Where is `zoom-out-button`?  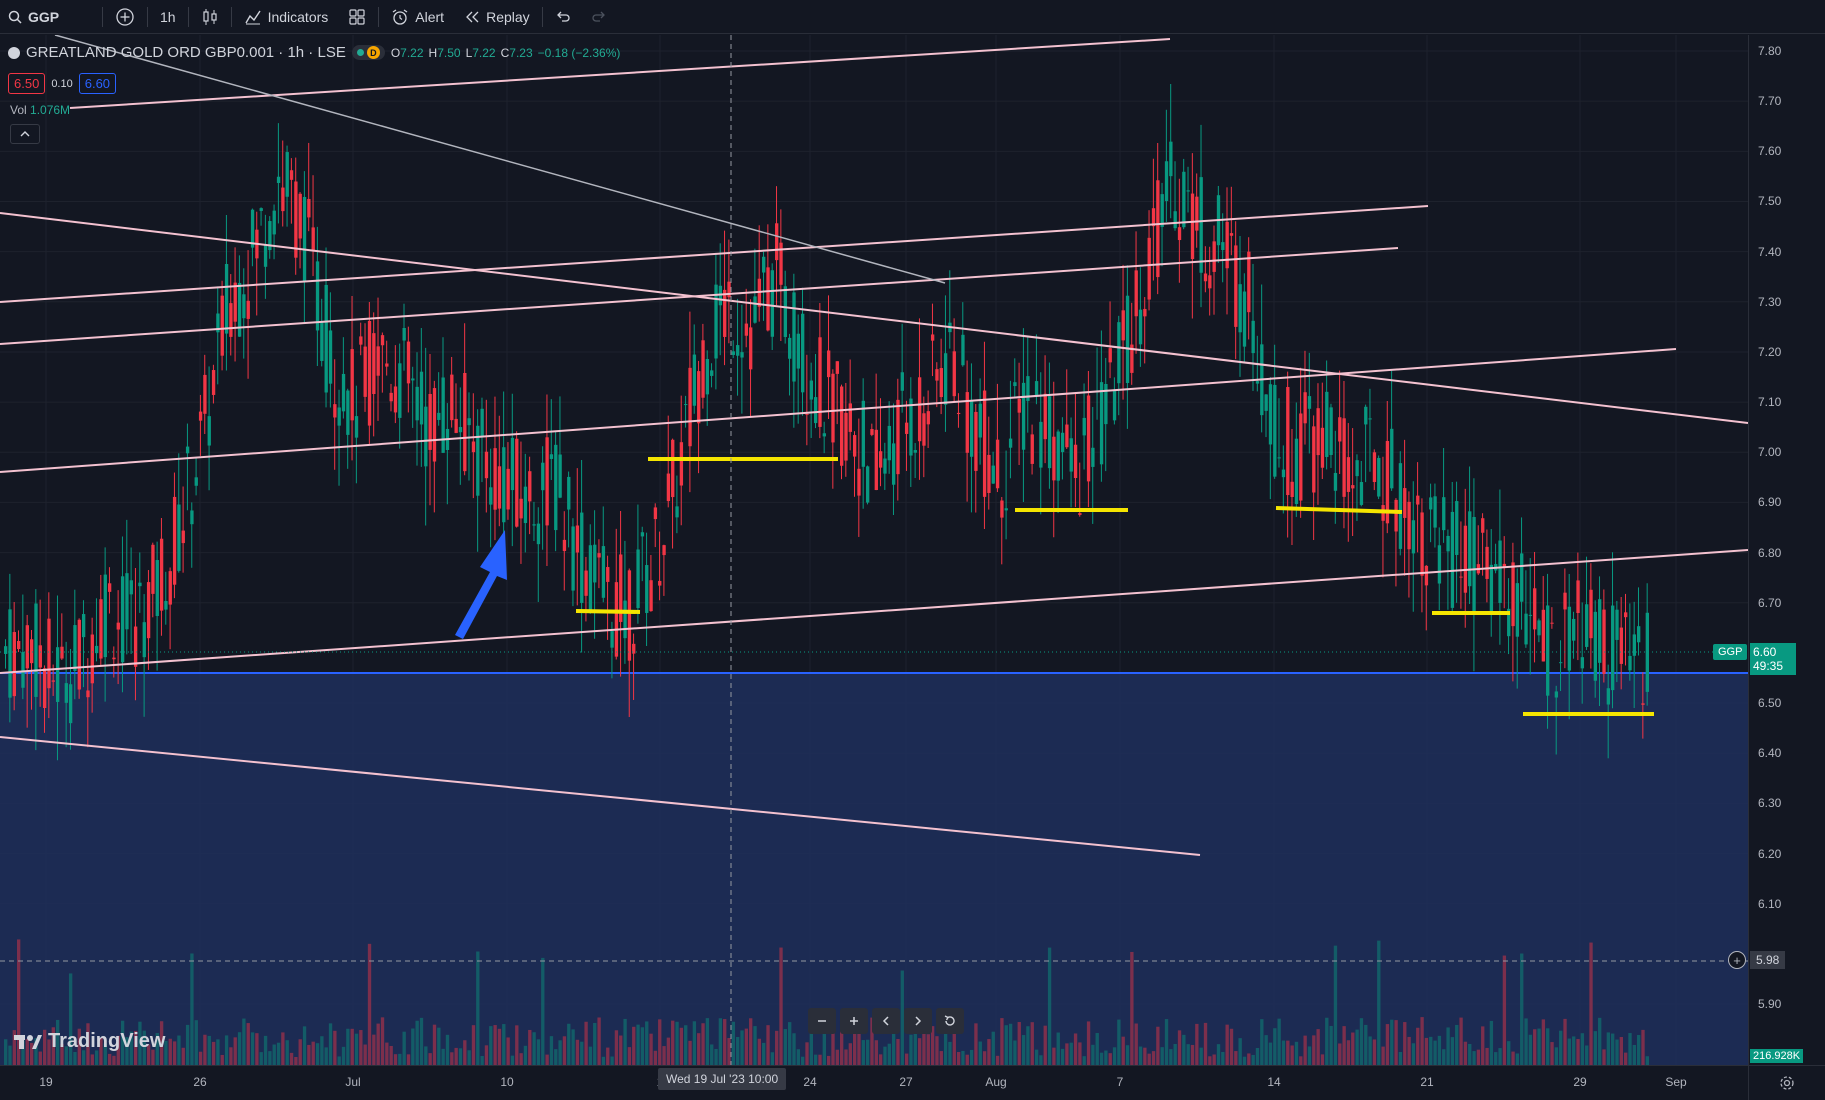 zoom-out-button is located at coordinates (822, 1021).